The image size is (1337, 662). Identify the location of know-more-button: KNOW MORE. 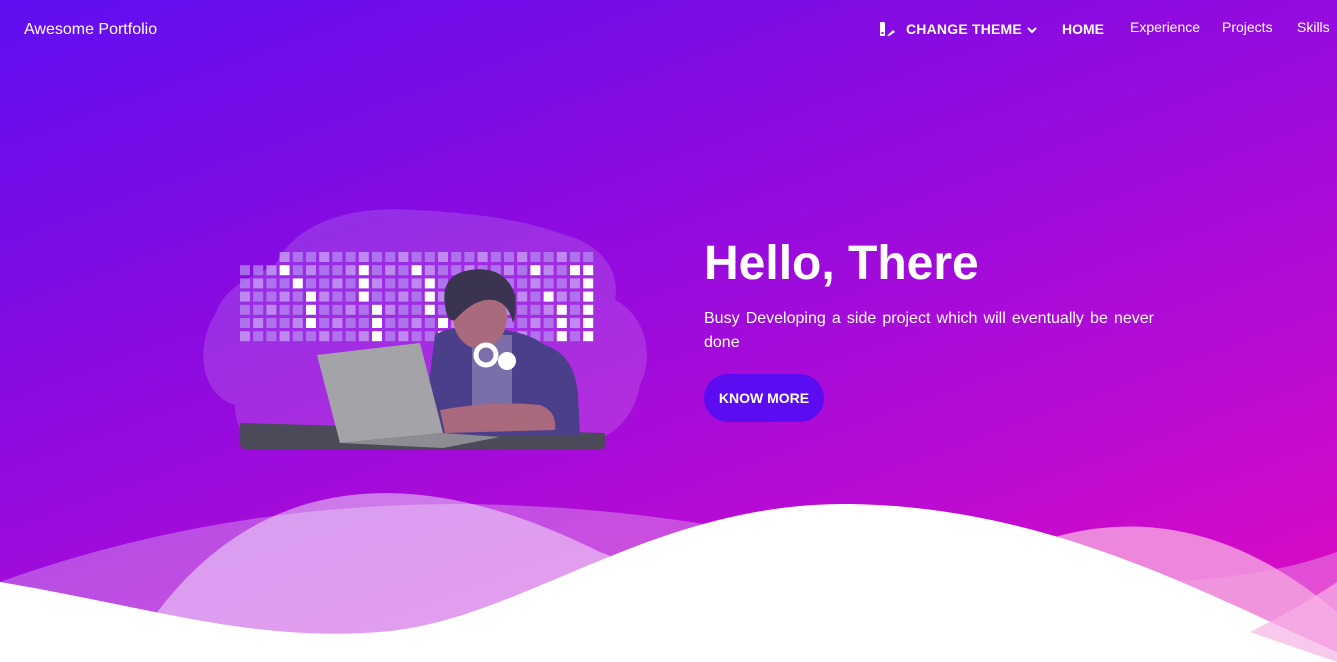
(764, 398).